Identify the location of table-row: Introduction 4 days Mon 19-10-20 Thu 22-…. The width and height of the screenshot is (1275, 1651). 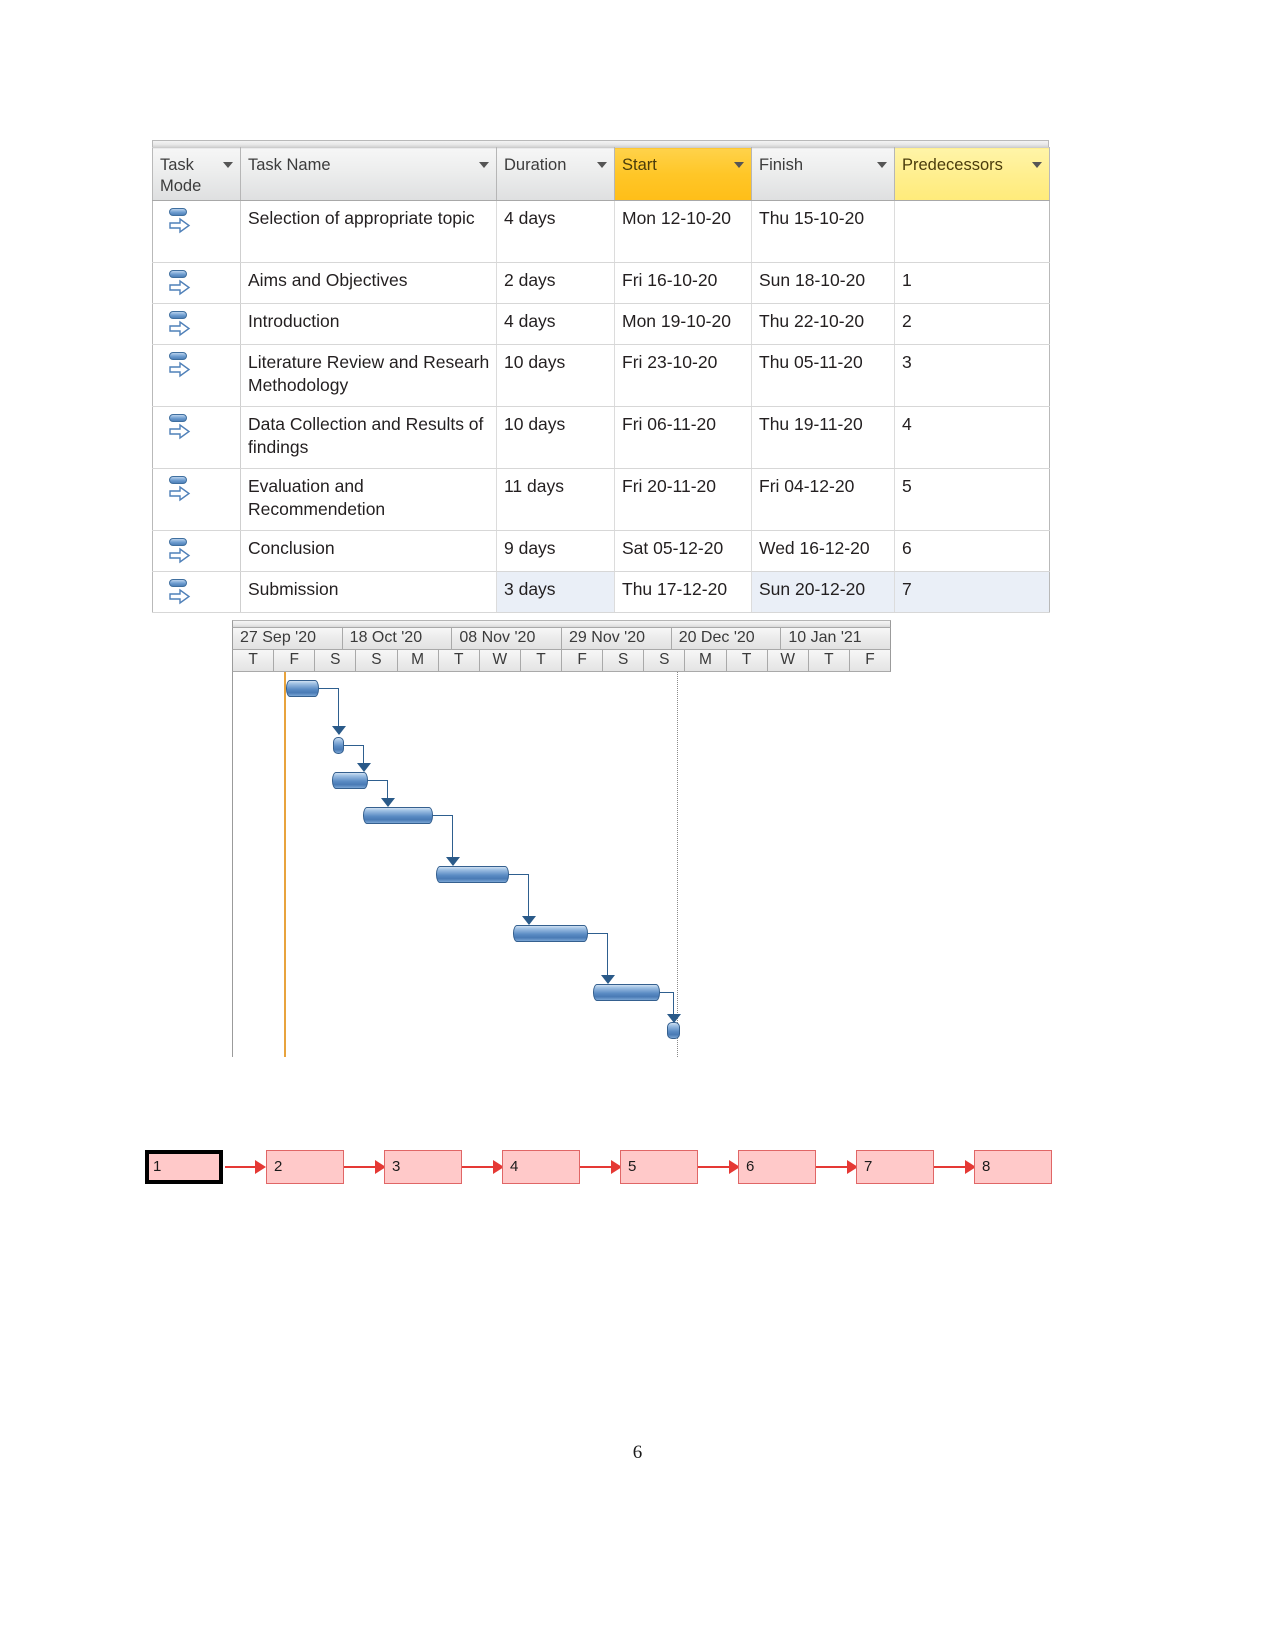
(601, 324).